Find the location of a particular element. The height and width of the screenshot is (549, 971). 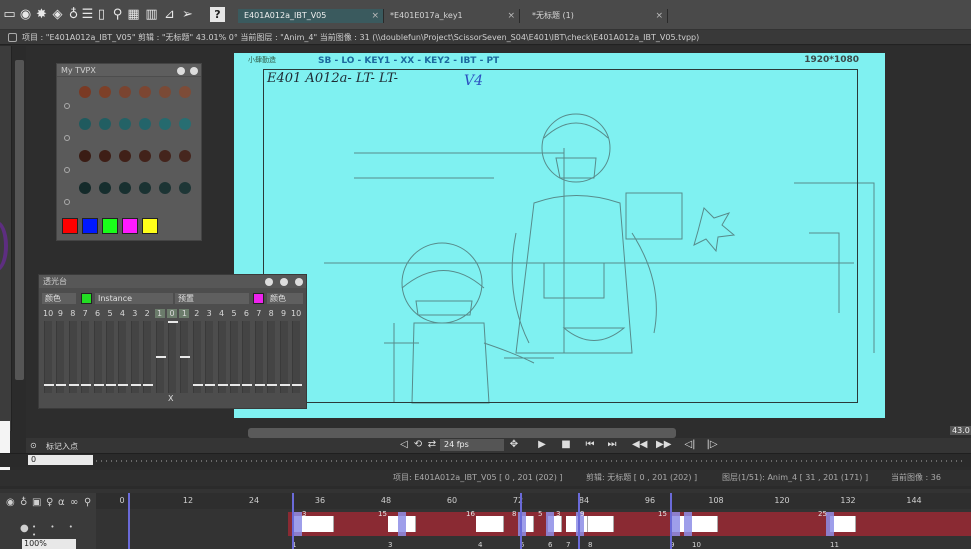

layer-options-dots: • • • • is located at coordinates (64, 531).